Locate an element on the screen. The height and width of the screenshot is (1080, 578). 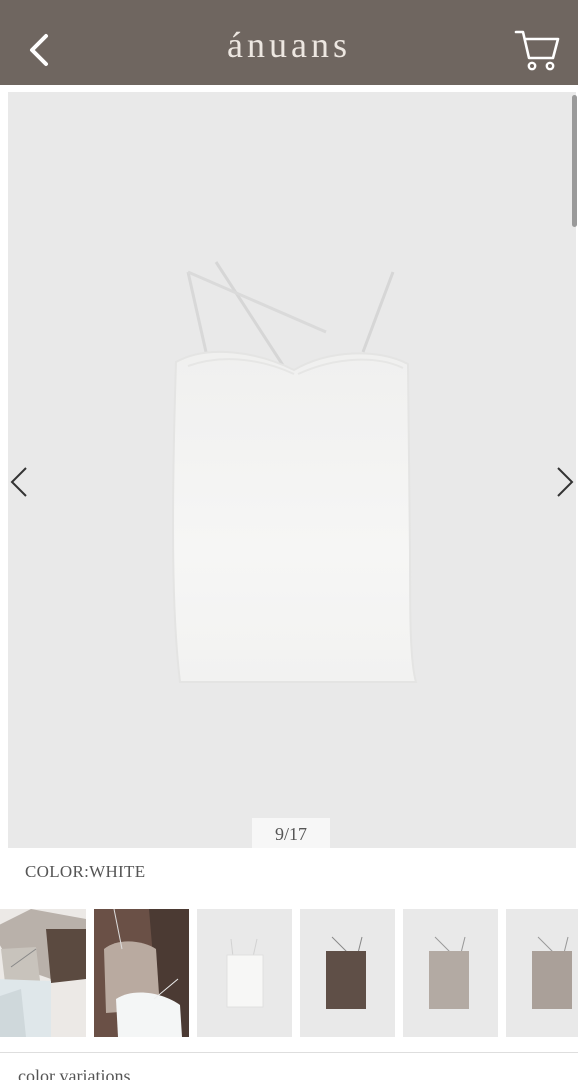
chevron-left-icon is located at coordinates (18, 482).